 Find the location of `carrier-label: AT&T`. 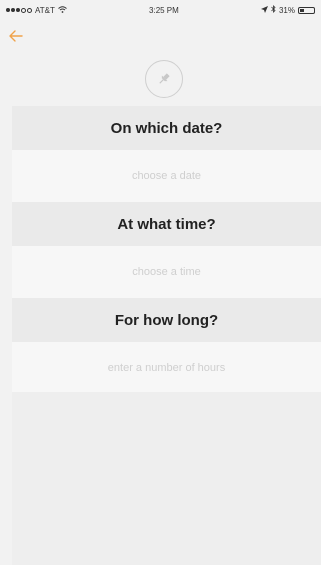

carrier-label: AT&T is located at coordinates (45, 10).